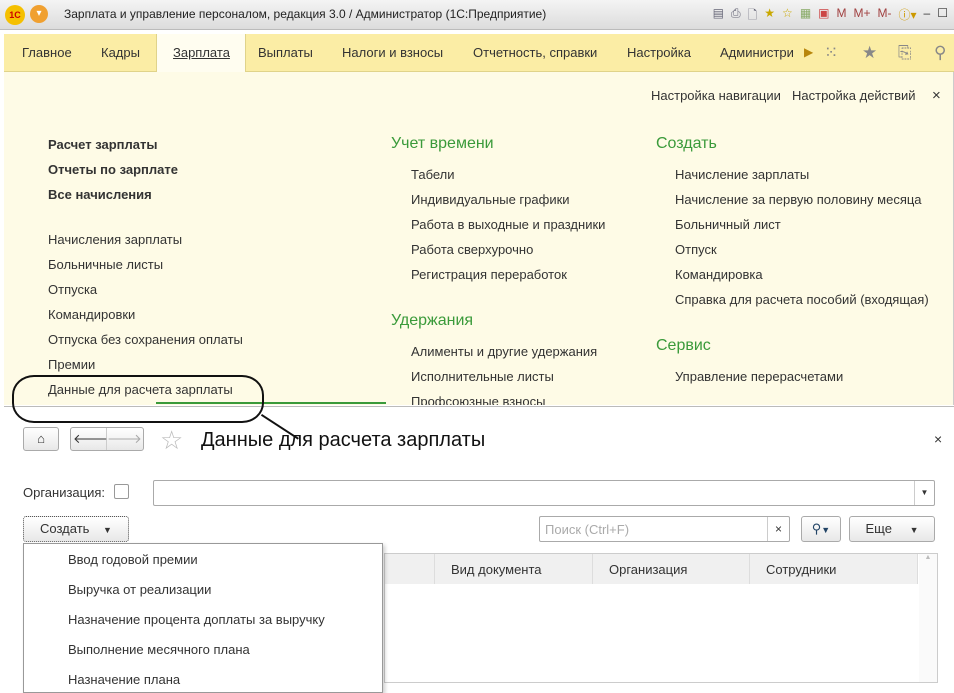 Image resolution: width=954 pixels, height=693 pixels. Describe the element at coordinates (798, 199) in the screenshot. I see `link-create-half-month: Начисление за первую половину месяца` at that location.